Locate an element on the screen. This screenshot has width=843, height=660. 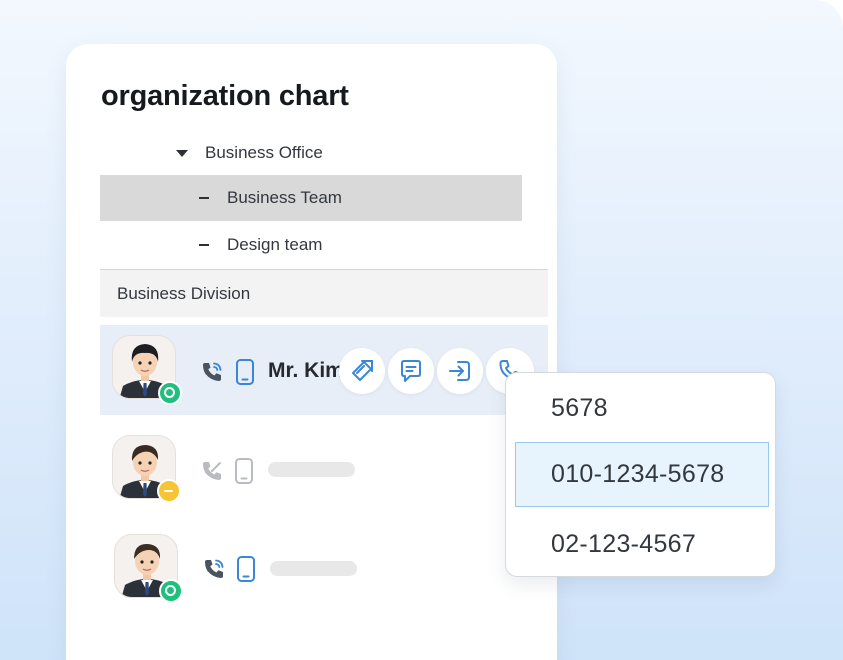
tree-node-business-office: Business Office is located at coordinates (311, 153).